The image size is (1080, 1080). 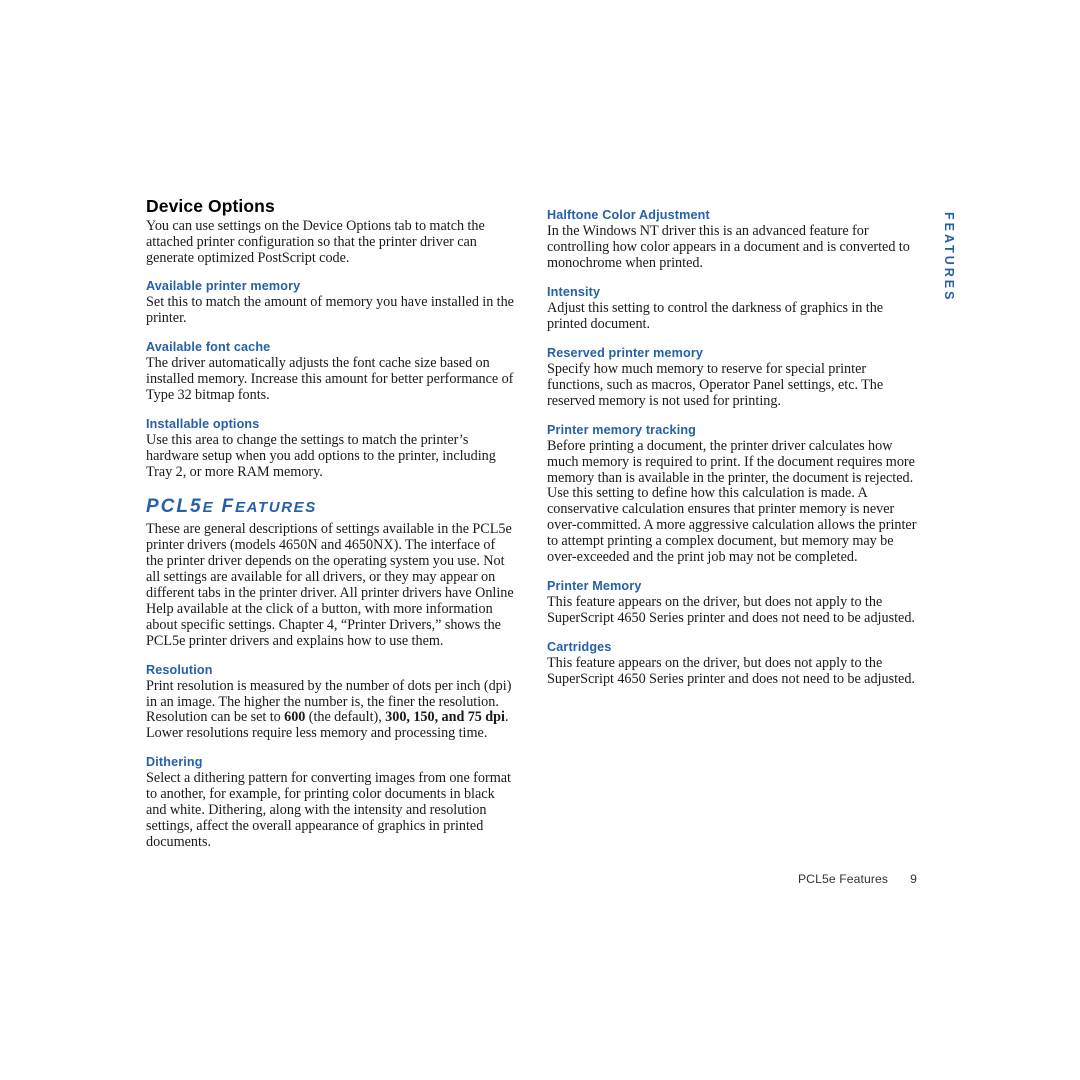 I want to click on body-resolution-part2: (the default),, so click(x=345, y=717).